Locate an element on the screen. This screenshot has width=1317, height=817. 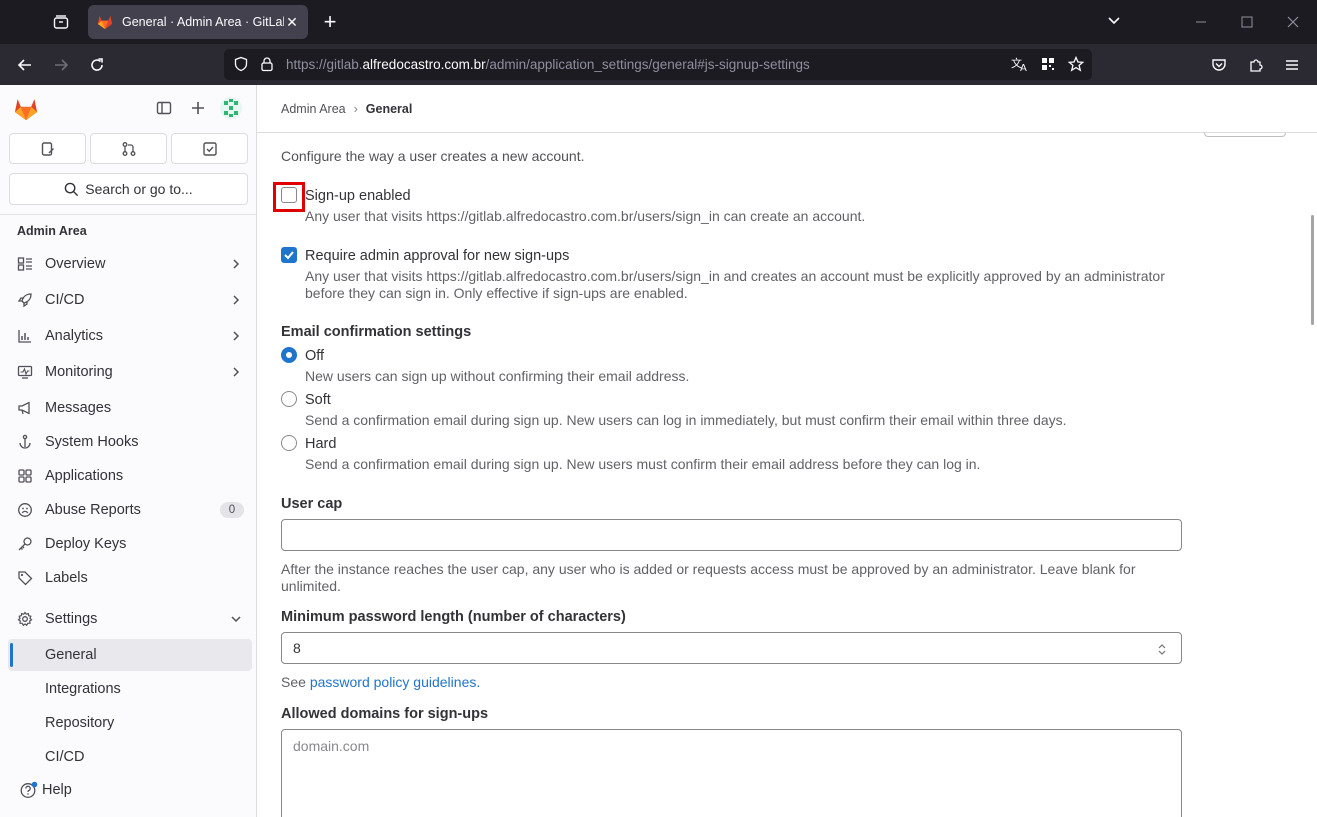
issues-button is located at coordinates (47, 148).